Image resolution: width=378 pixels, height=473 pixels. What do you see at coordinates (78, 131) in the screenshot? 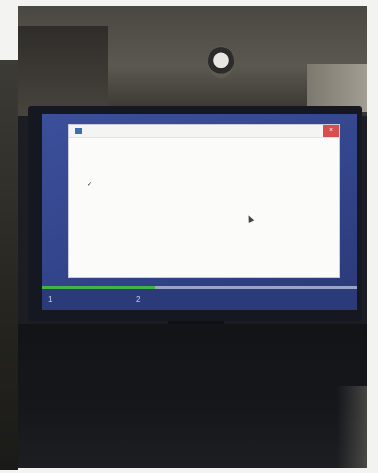
I see `setup-app-icon` at bounding box center [78, 131].